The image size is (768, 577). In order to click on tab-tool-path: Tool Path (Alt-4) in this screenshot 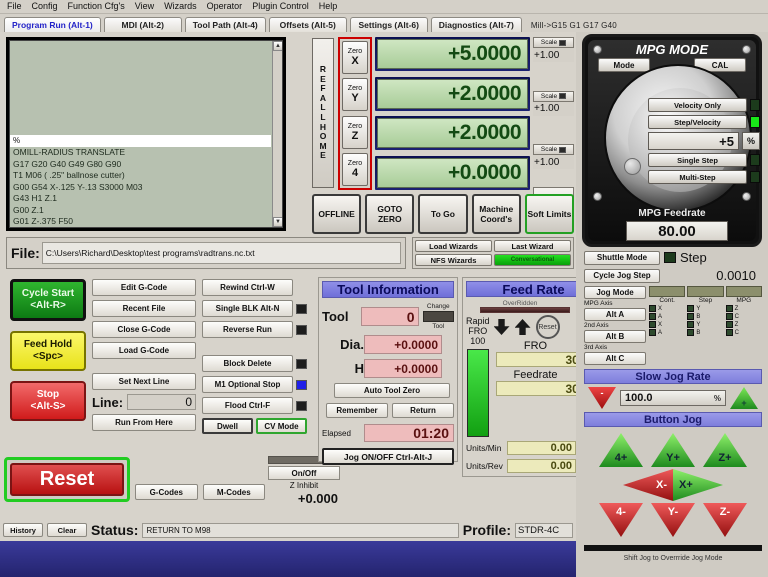, I will do `click(225, 24)`.